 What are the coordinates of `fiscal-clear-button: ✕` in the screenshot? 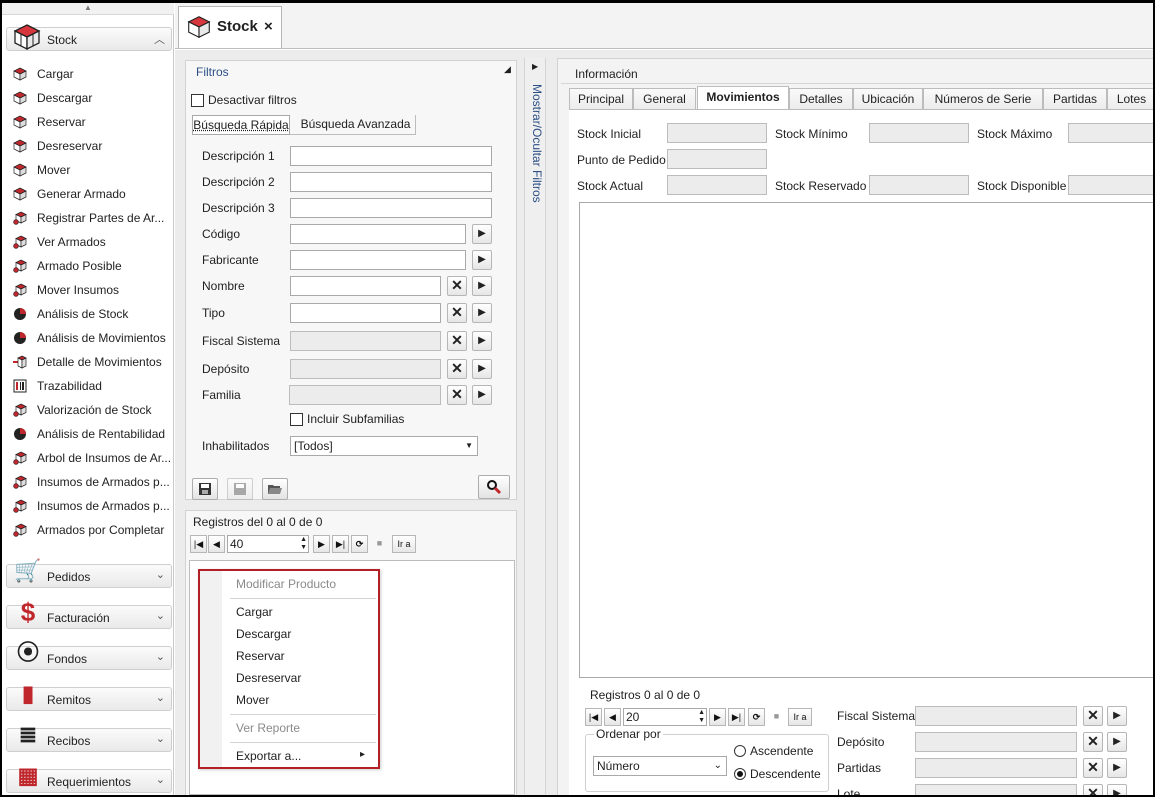 It's located at (457, 341).